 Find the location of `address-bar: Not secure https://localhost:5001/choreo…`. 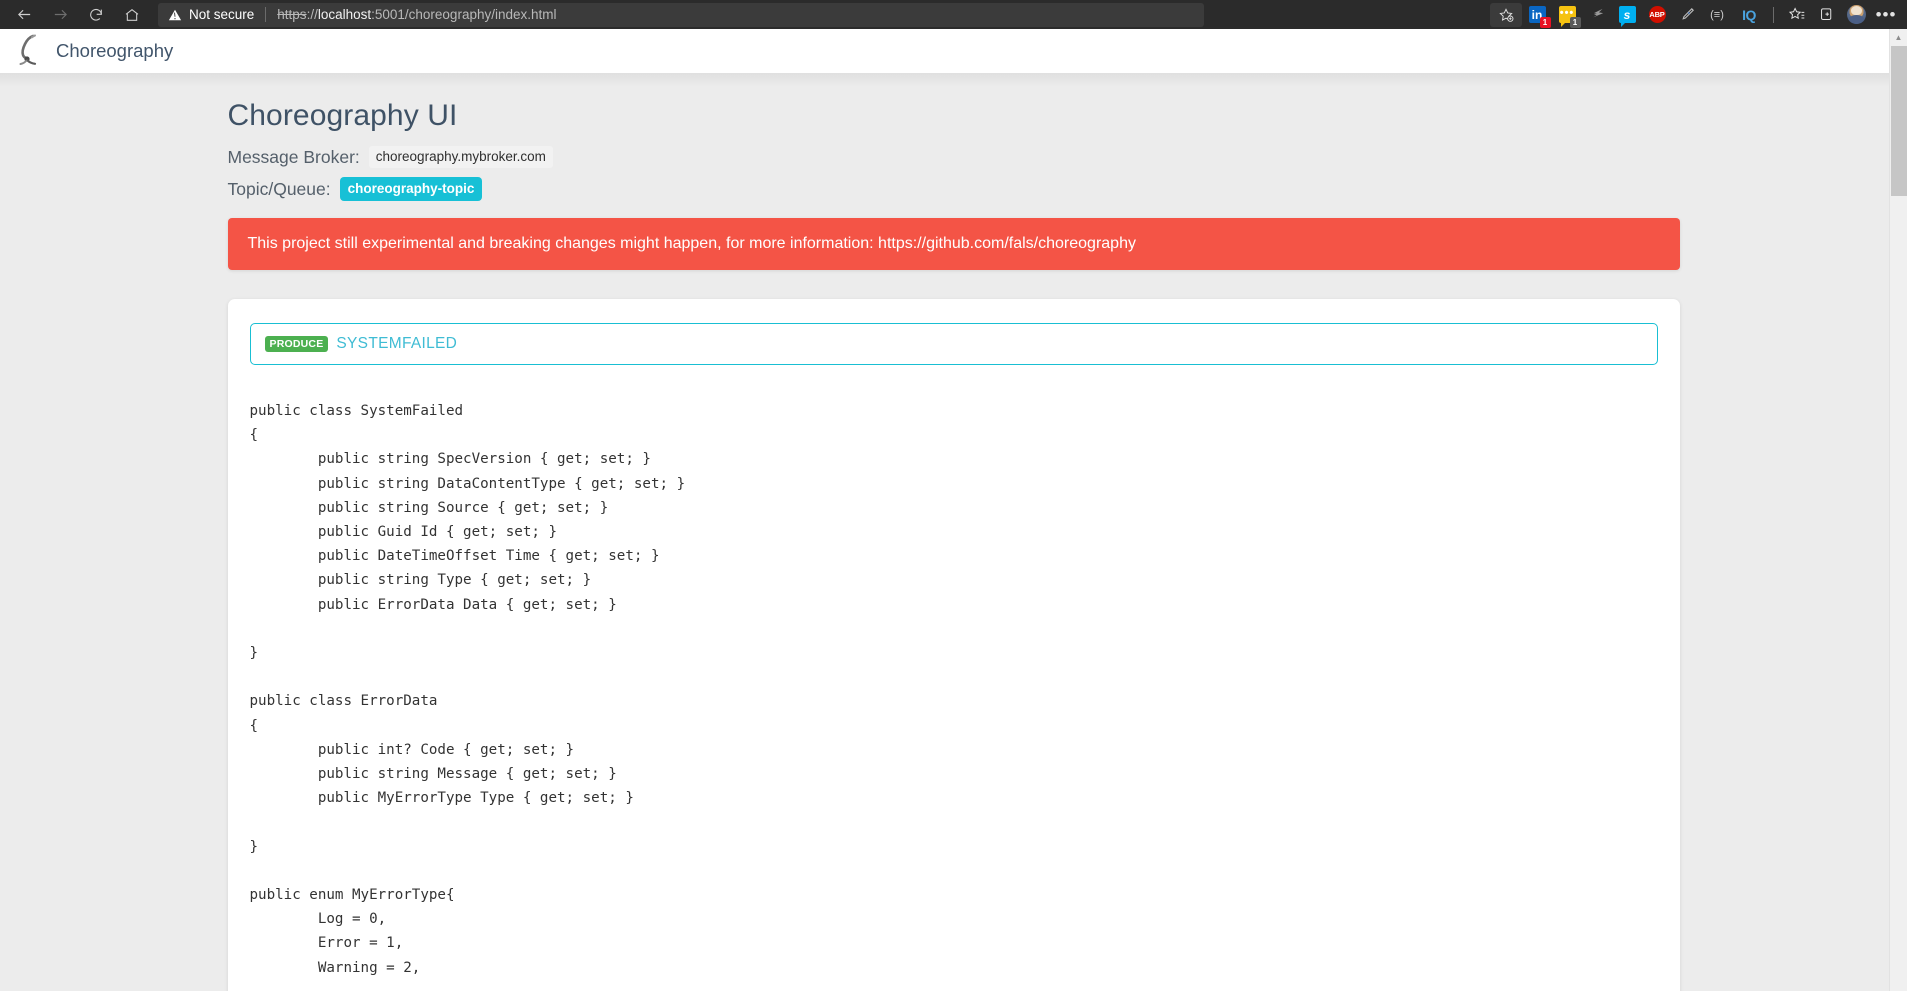

address-bar: Not secure https://localhost:5001/choreo… is located at coordinates (681, 14).